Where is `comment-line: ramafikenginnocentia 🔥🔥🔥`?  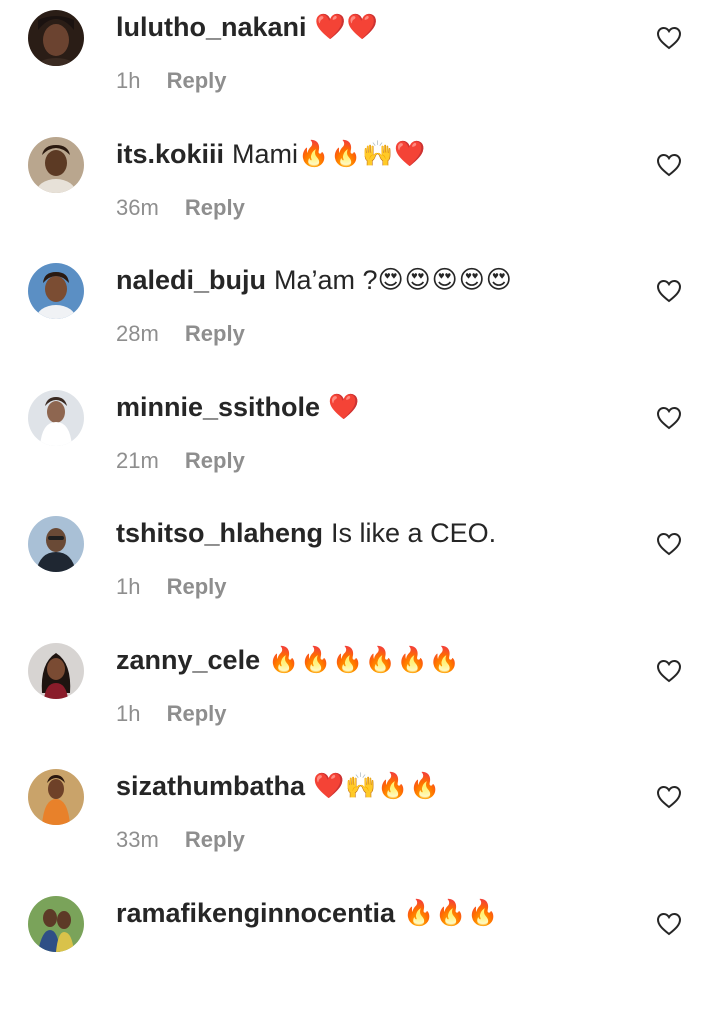
comment-line: ramafikenginnocentia 🔥🔥🔥 is located at coordinates (307, 913).